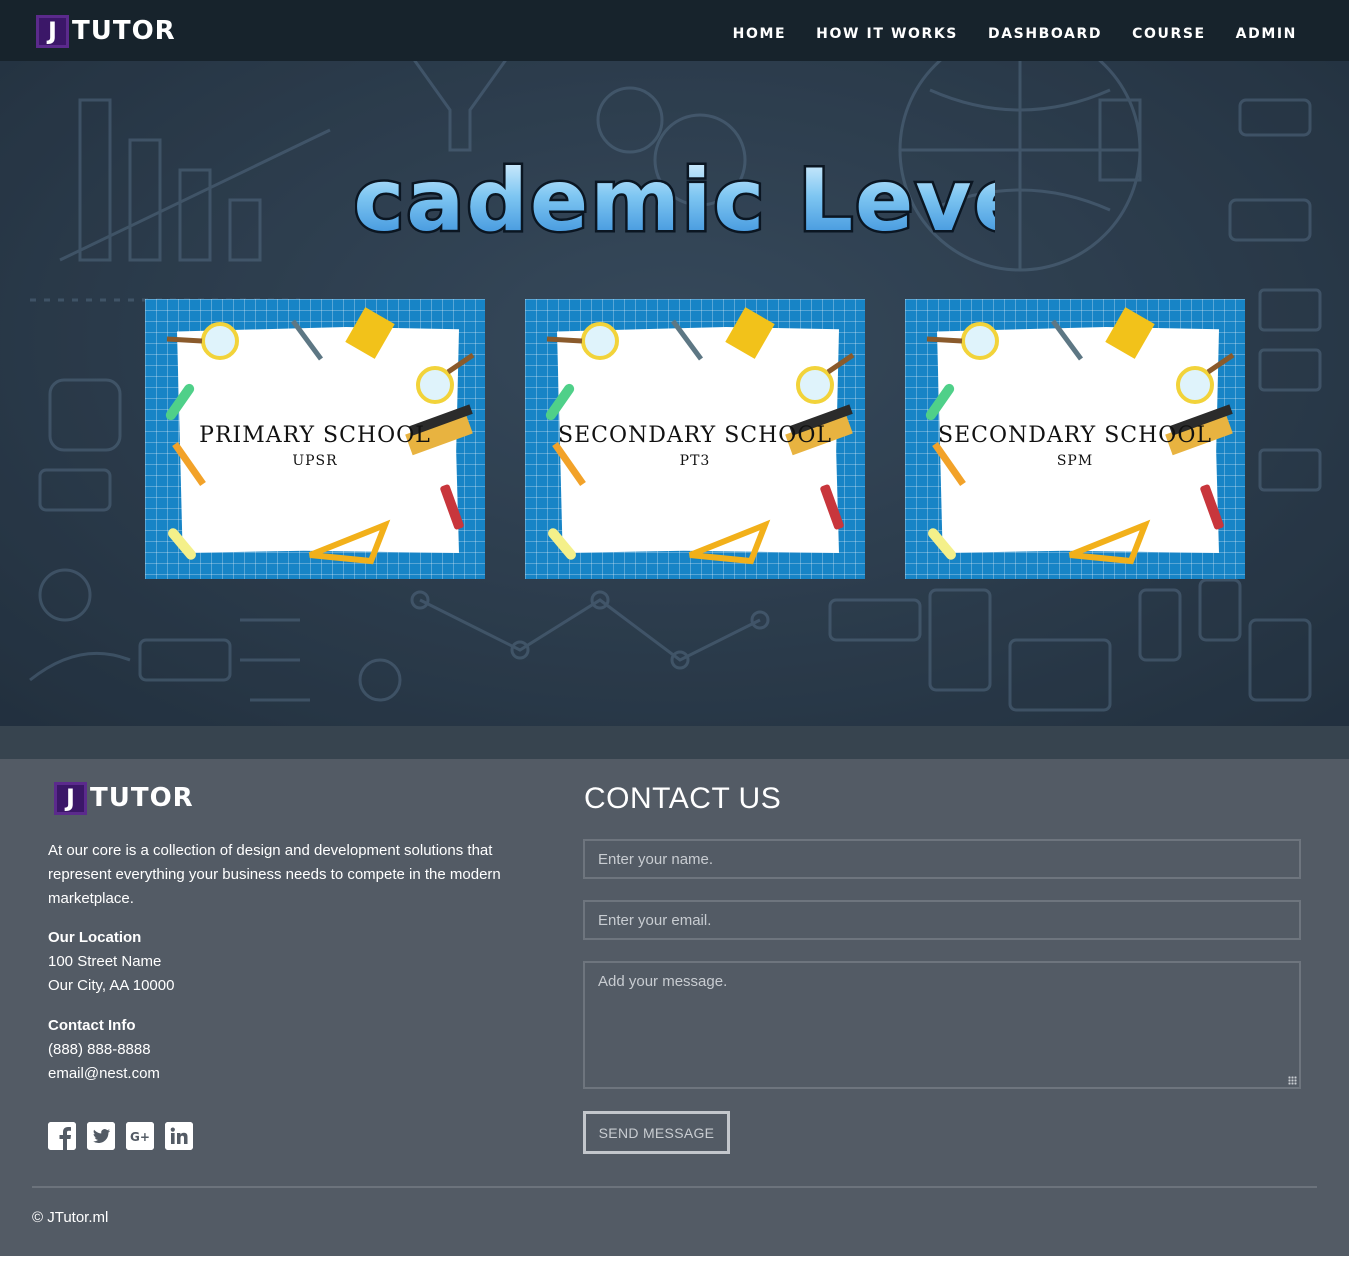 Image resolution: width=1349 pixels, height=1261 pixels. Describe the element at coordinates (62, 1136) in the screenshot. I see `facebook-icon` at that location.